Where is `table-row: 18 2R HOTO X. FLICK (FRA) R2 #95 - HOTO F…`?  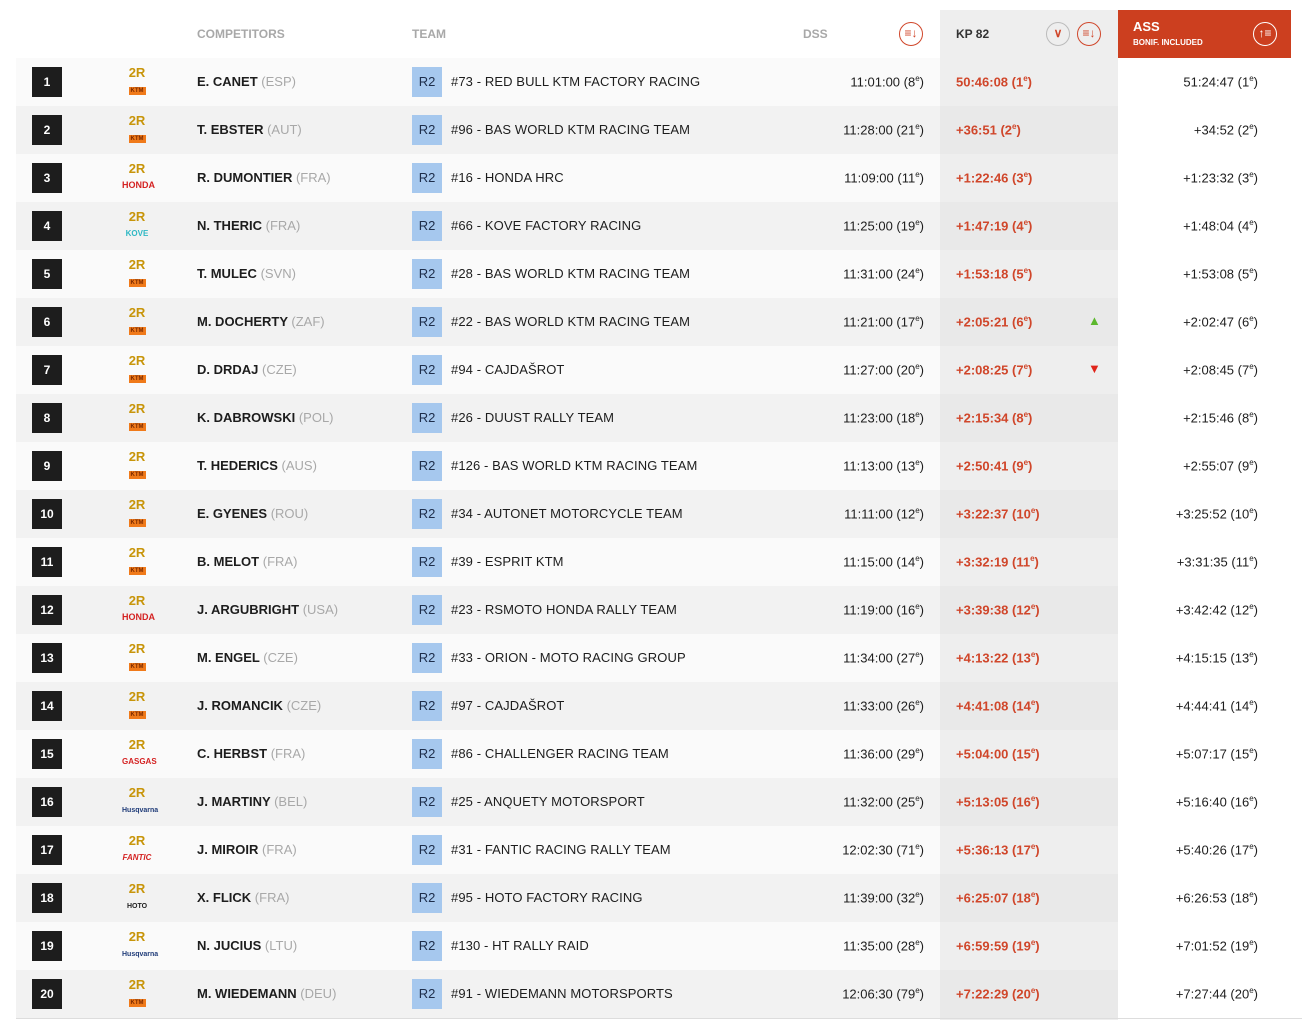
table-row: 18 2R HOTO X. FLICK (FRA) R2 #95 - HOTO F… is located at coordinates (659, 898).